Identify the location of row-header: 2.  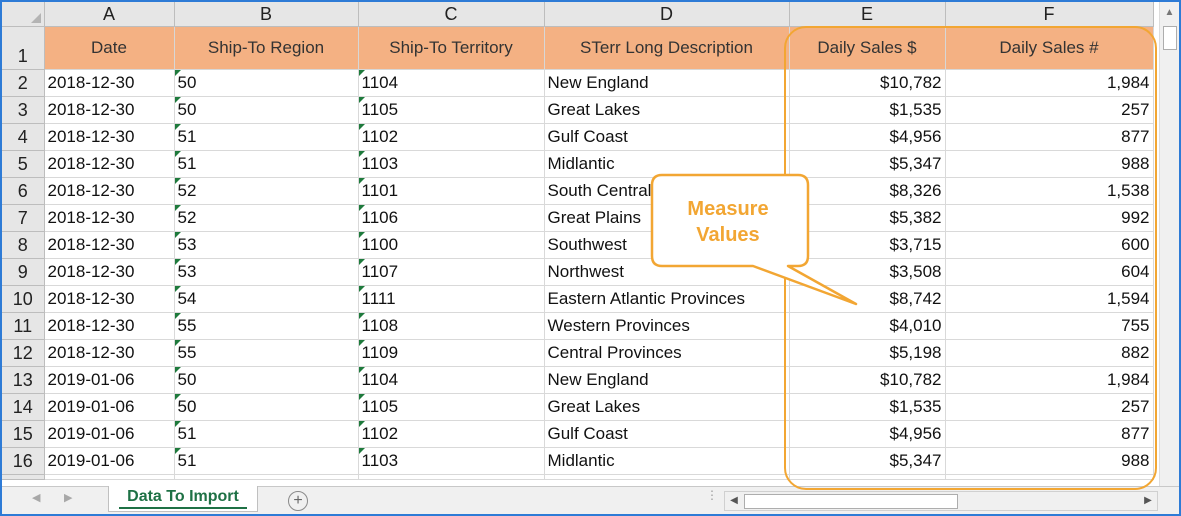
(23, 83).